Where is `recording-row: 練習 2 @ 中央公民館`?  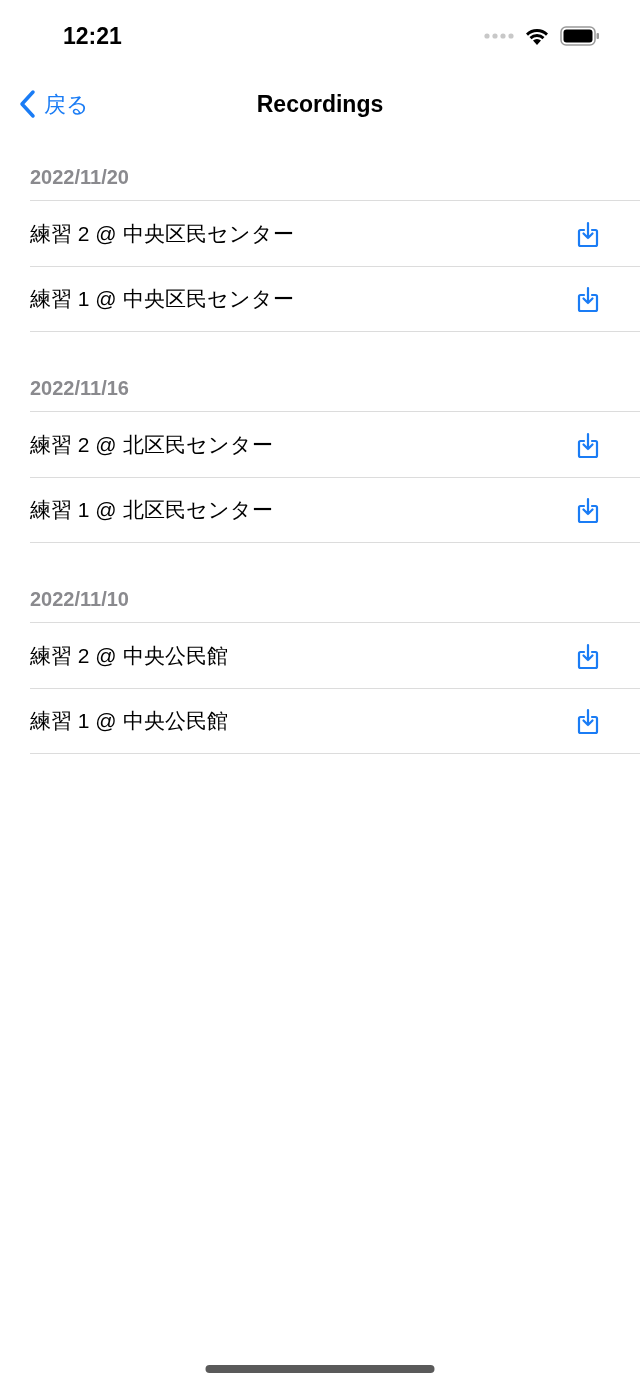
recording-row: 練習 2 @ 中央公民館 is located at coordinates (335, 655).